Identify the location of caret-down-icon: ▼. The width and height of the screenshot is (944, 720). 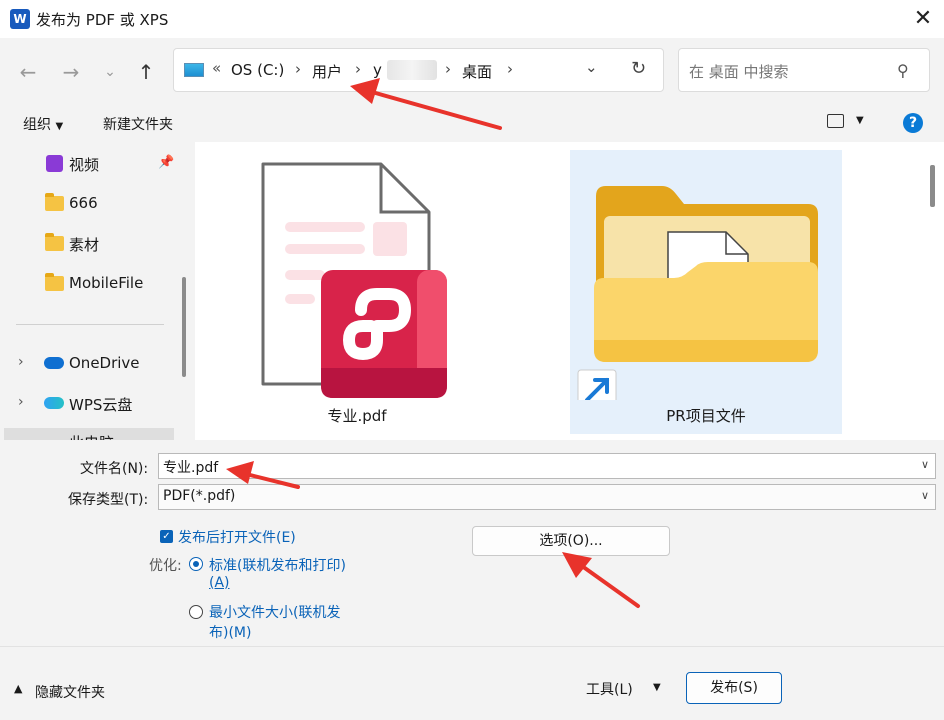
(59, 126).